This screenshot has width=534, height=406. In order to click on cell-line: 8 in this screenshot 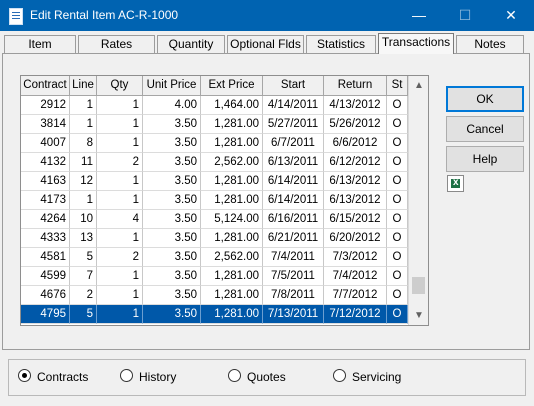, I will do `click(83, 143)`.